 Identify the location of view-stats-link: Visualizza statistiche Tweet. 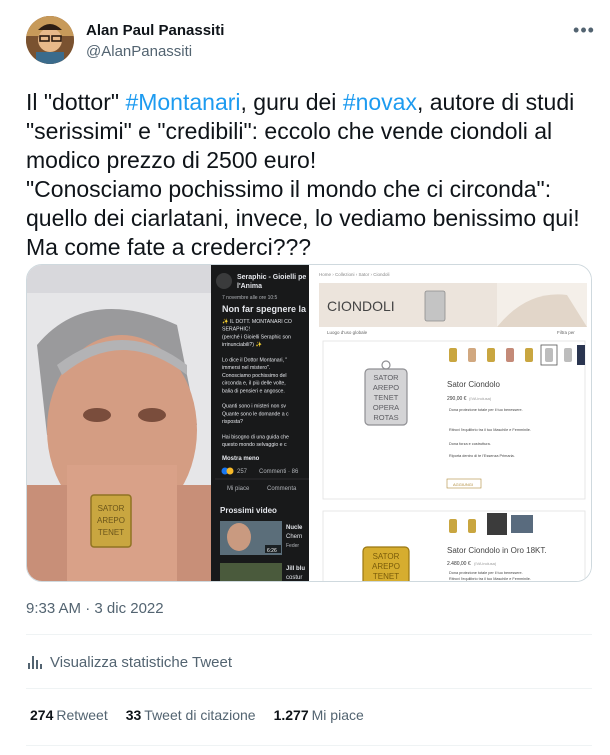
(129, 662).